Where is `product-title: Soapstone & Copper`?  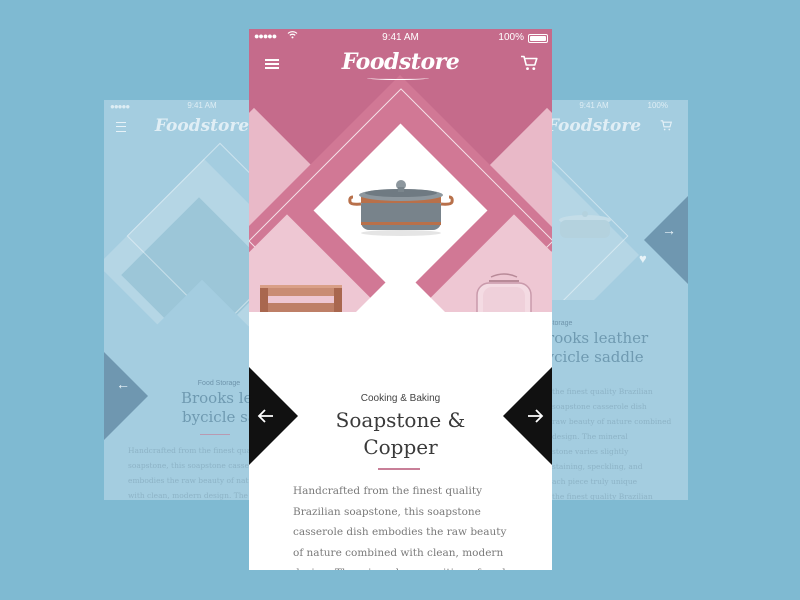 product-title: Soapstone & Copper is located at coordinates (400, 434).